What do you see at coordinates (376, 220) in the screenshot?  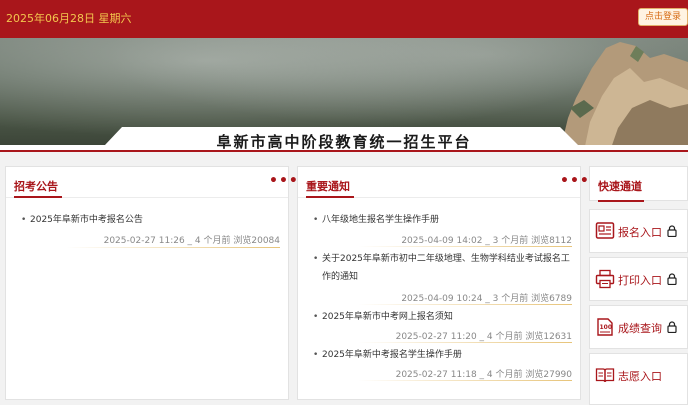 I see `notice-item-1: 八年级地生报名学生操作手册` at bounding box center [376, 220].